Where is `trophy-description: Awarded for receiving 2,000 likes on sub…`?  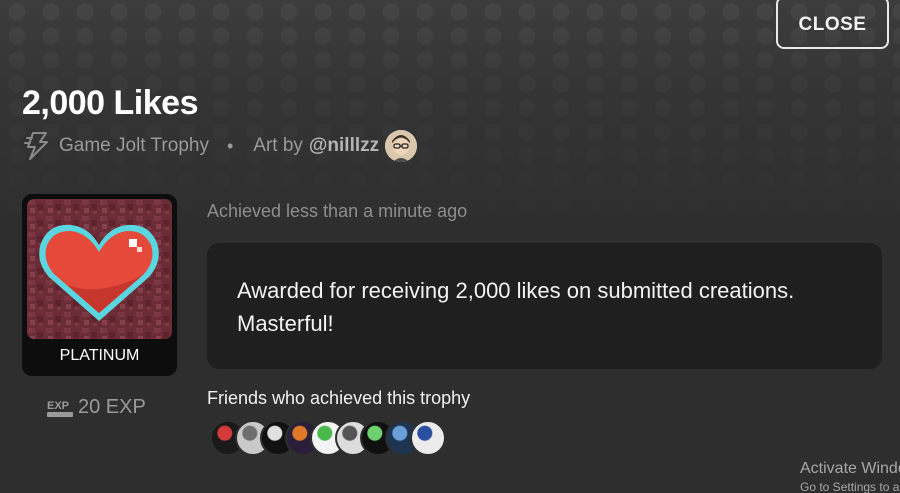 trophy-description: Awarded for receiving 2,000 likes on sub… is located at coordinates (516, 307).